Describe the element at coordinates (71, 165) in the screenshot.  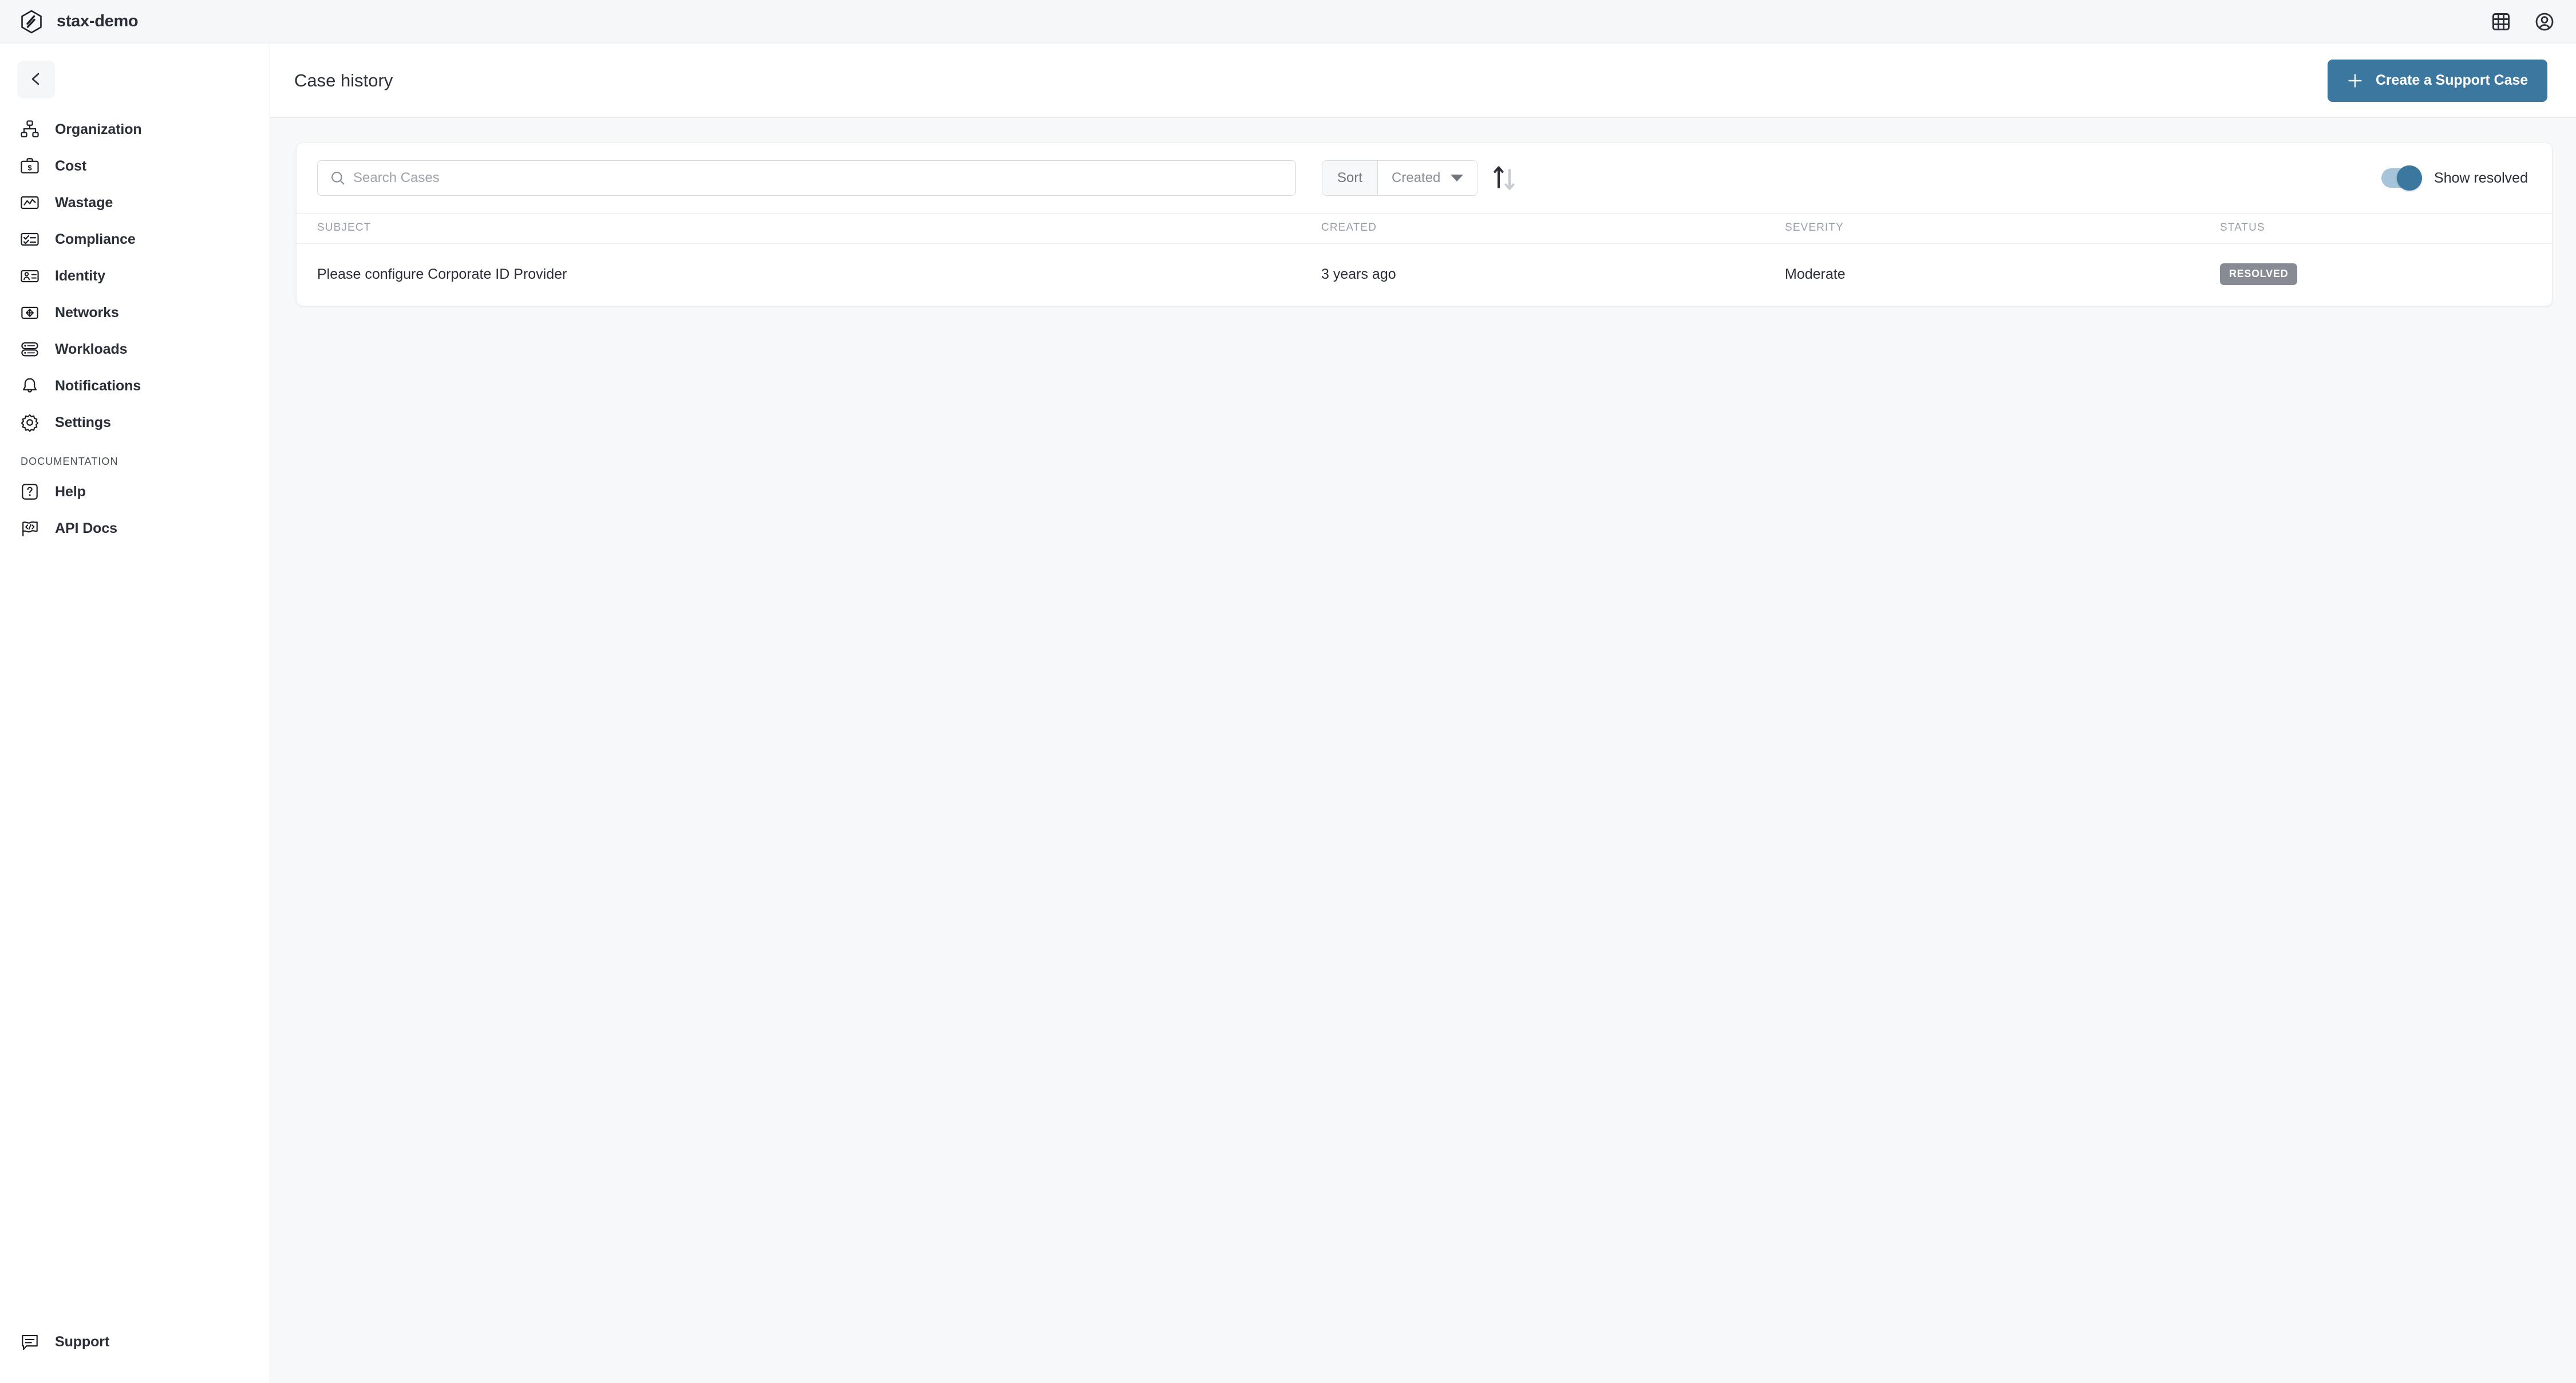
I see `sidebar-item-label: Cost` at that location.